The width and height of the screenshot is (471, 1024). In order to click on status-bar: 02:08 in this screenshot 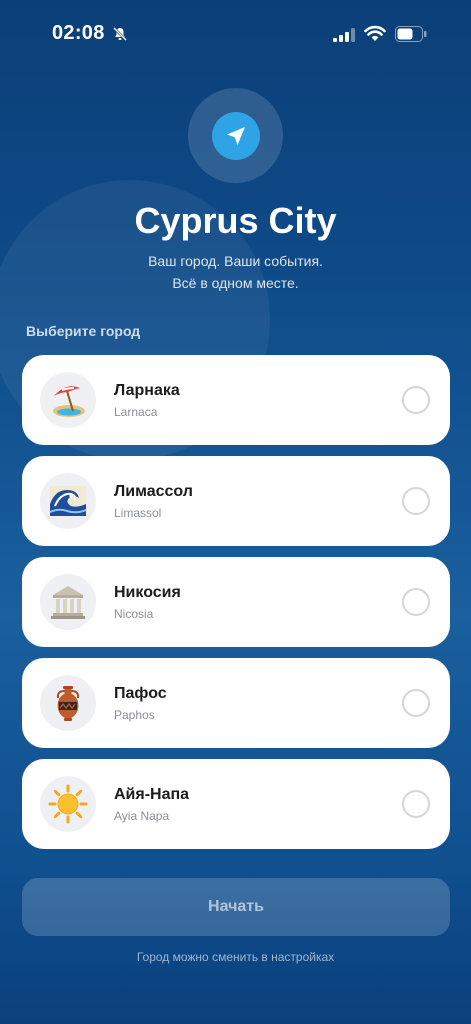, I will do `click(235, 35)`.